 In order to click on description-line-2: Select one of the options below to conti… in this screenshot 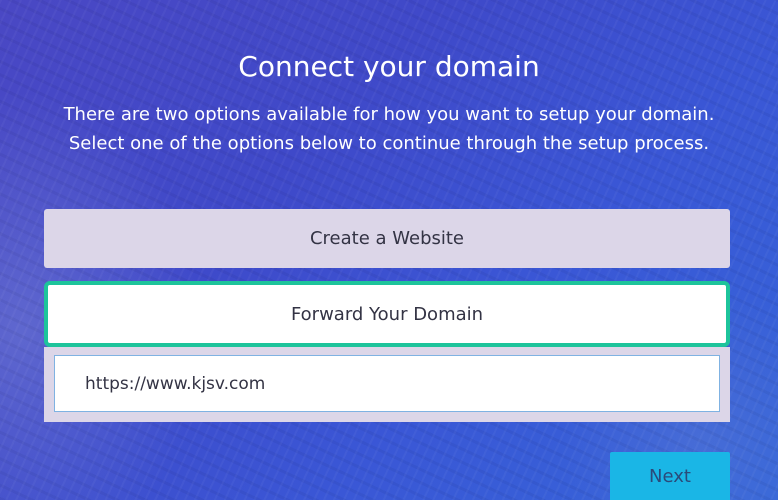, I will do `click(389, 143)`.